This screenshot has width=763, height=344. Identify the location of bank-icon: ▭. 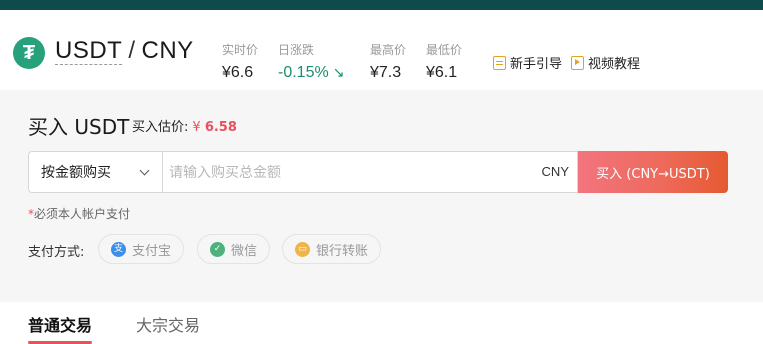
(302, 249).